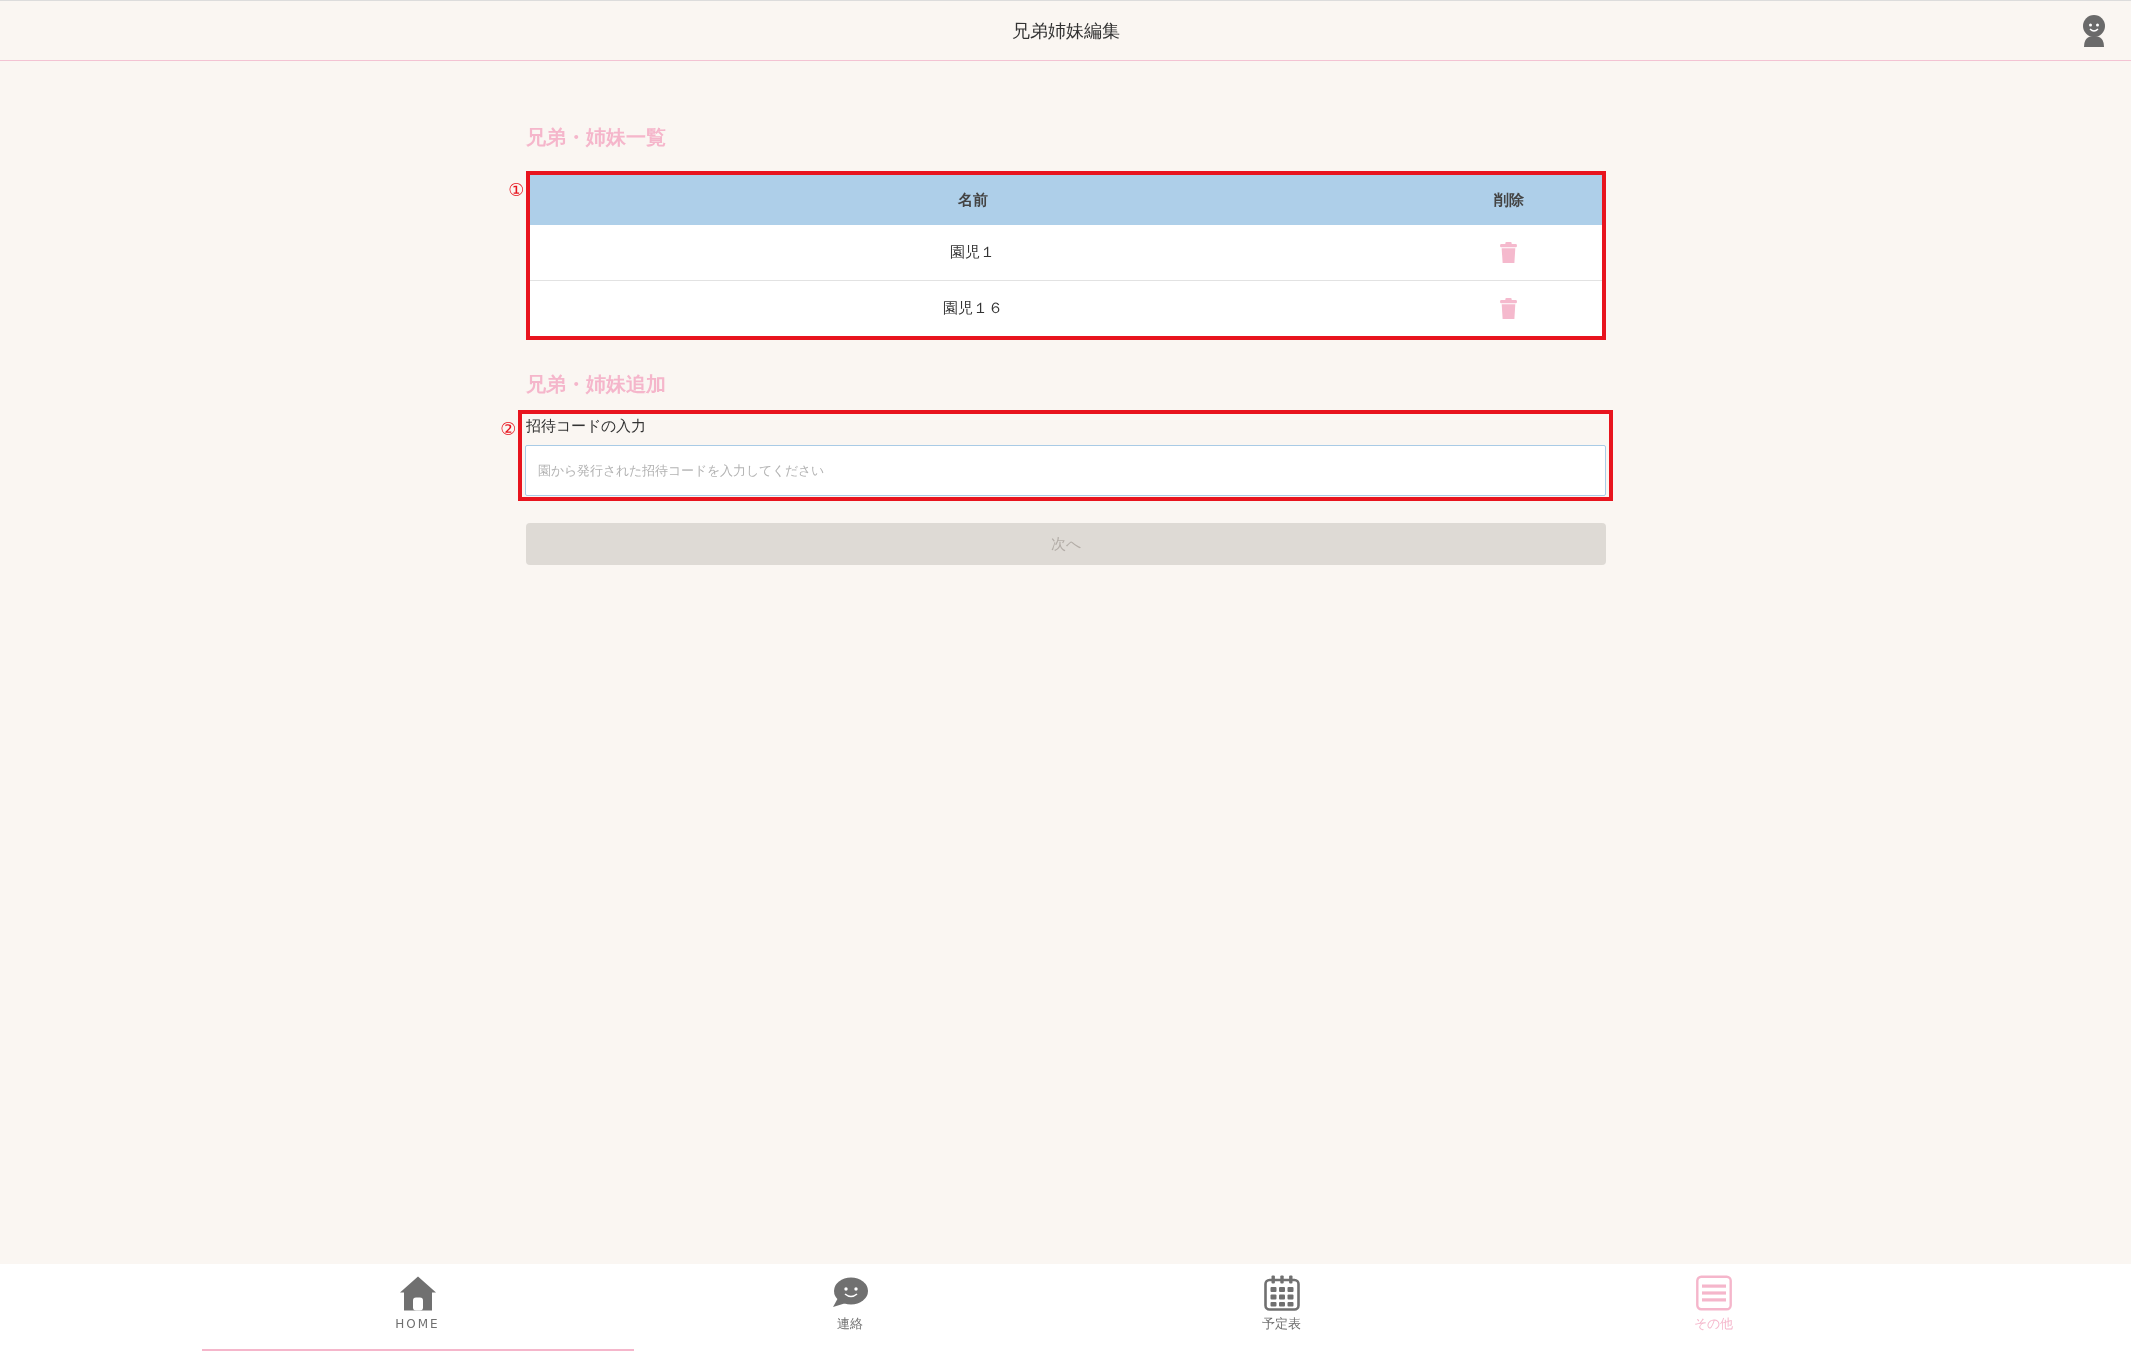  What do you see at coordinates (417, 1293) in the screenshot?
I see `house-icon` at bounding box center [417, 1293].